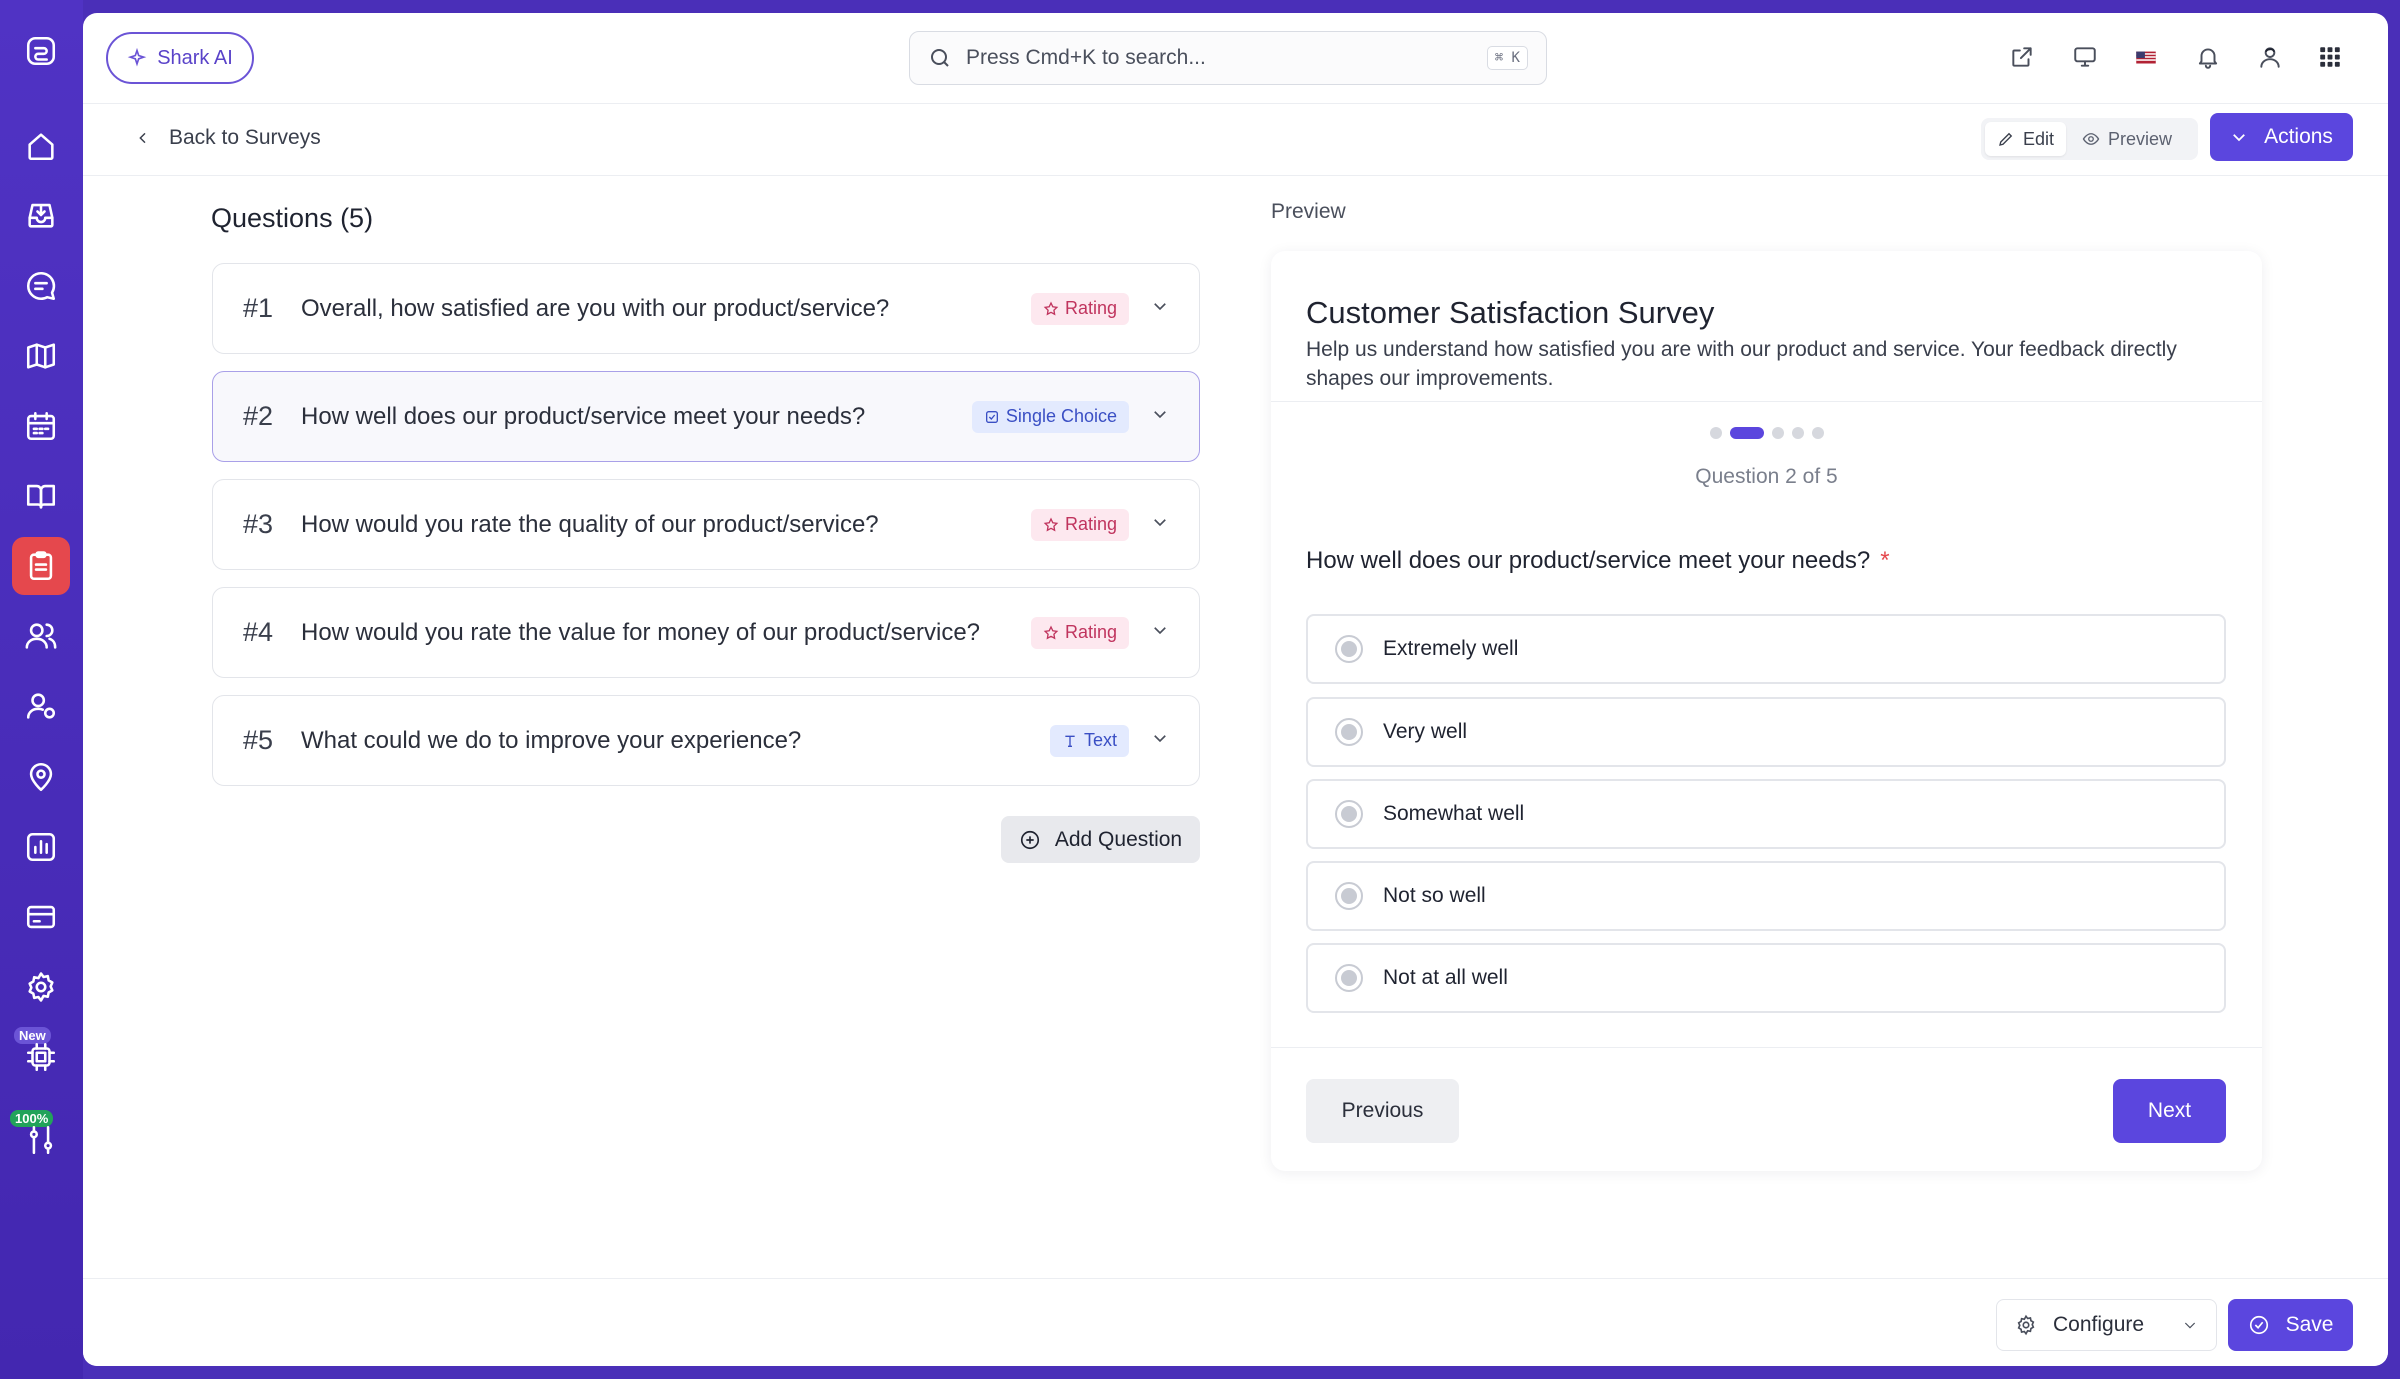  What do you see at coordinates (41, 51) in the screenshot?
I see `logo-icon` at bounding box center [41, 51].